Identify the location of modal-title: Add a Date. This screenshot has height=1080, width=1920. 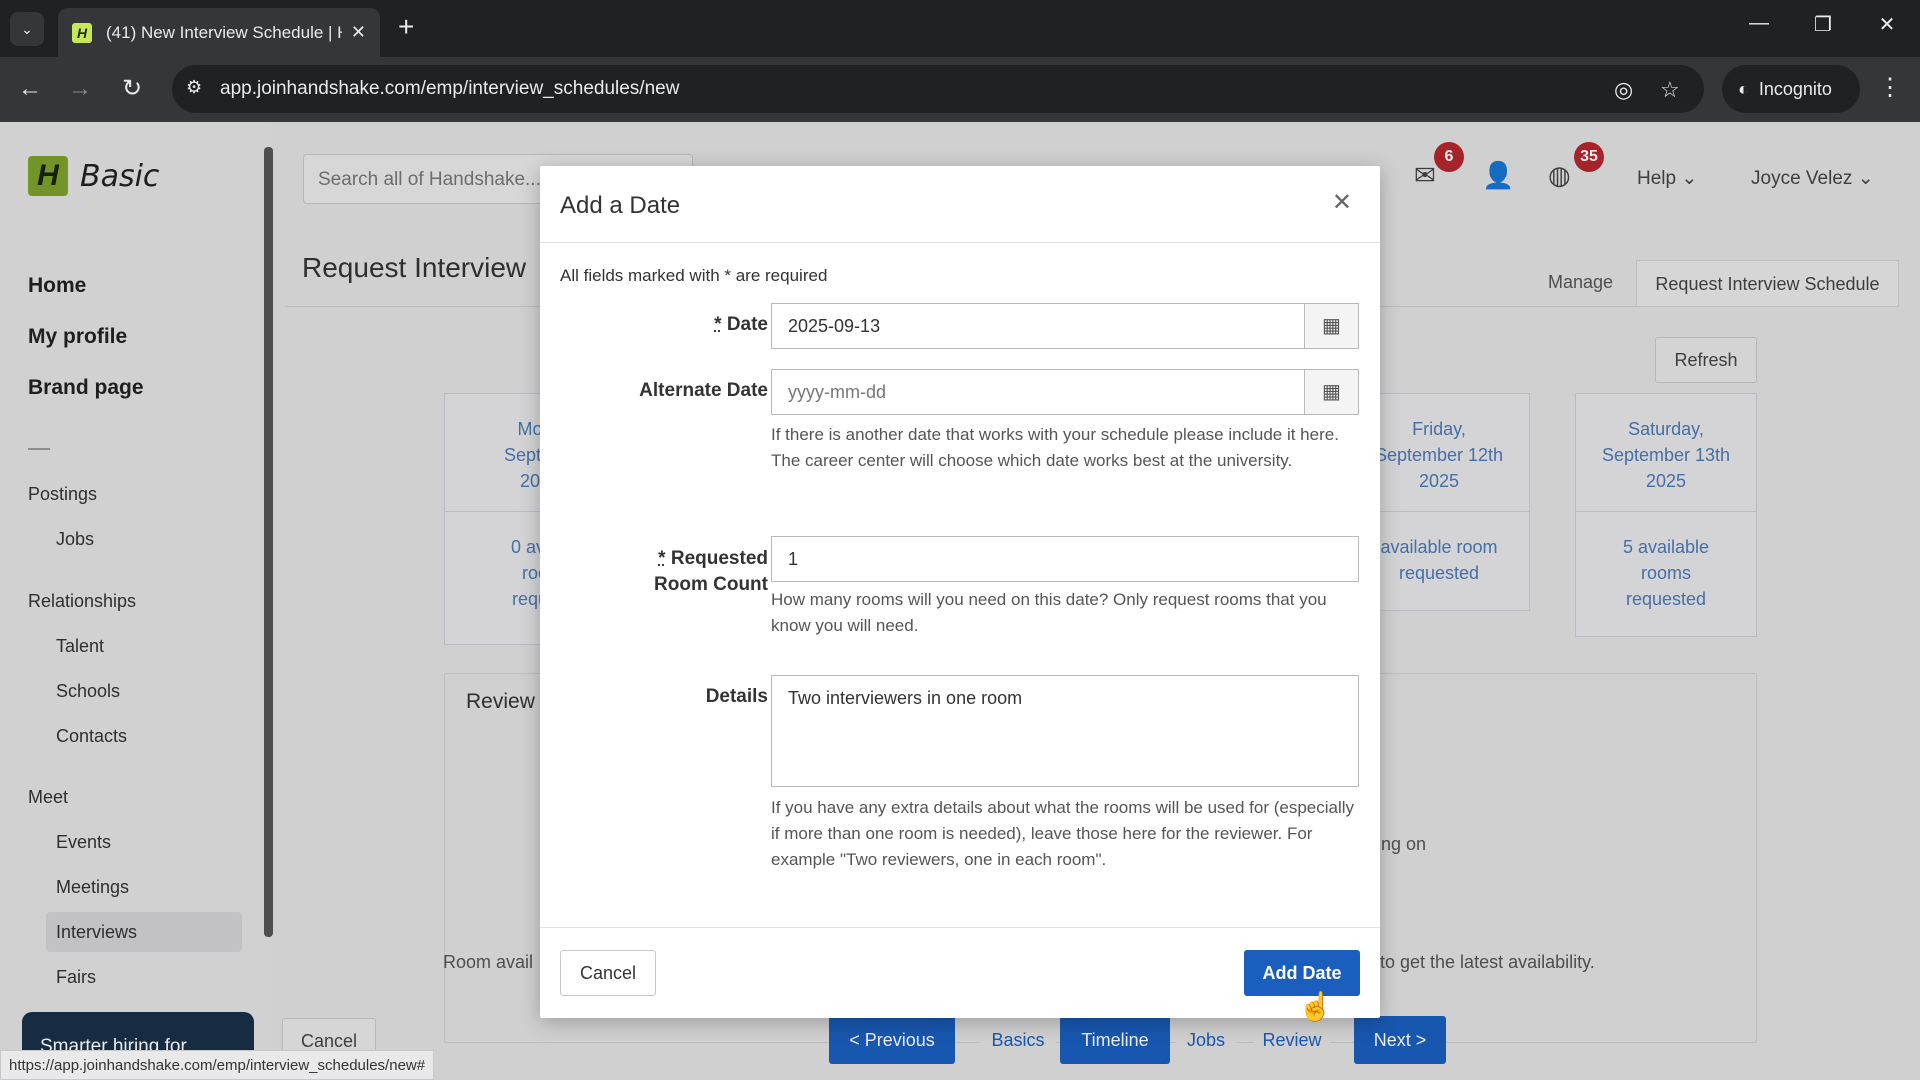
(620, 205).